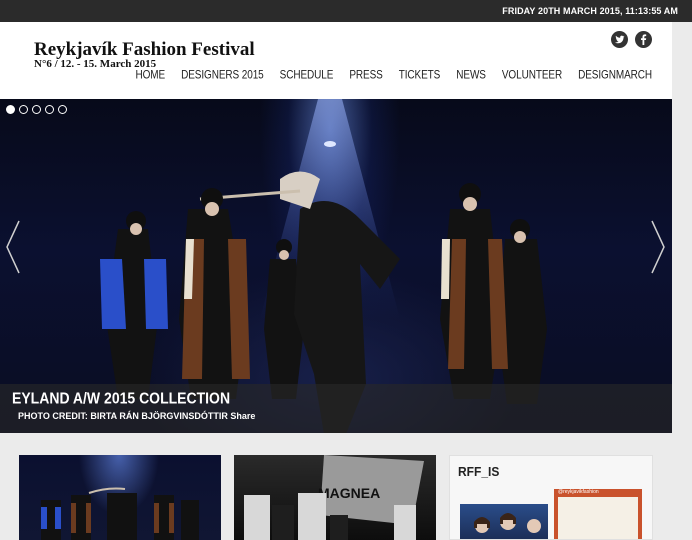 The image size is (692, 540). I want to click on nav-news: NEWS, so click(471, 75).